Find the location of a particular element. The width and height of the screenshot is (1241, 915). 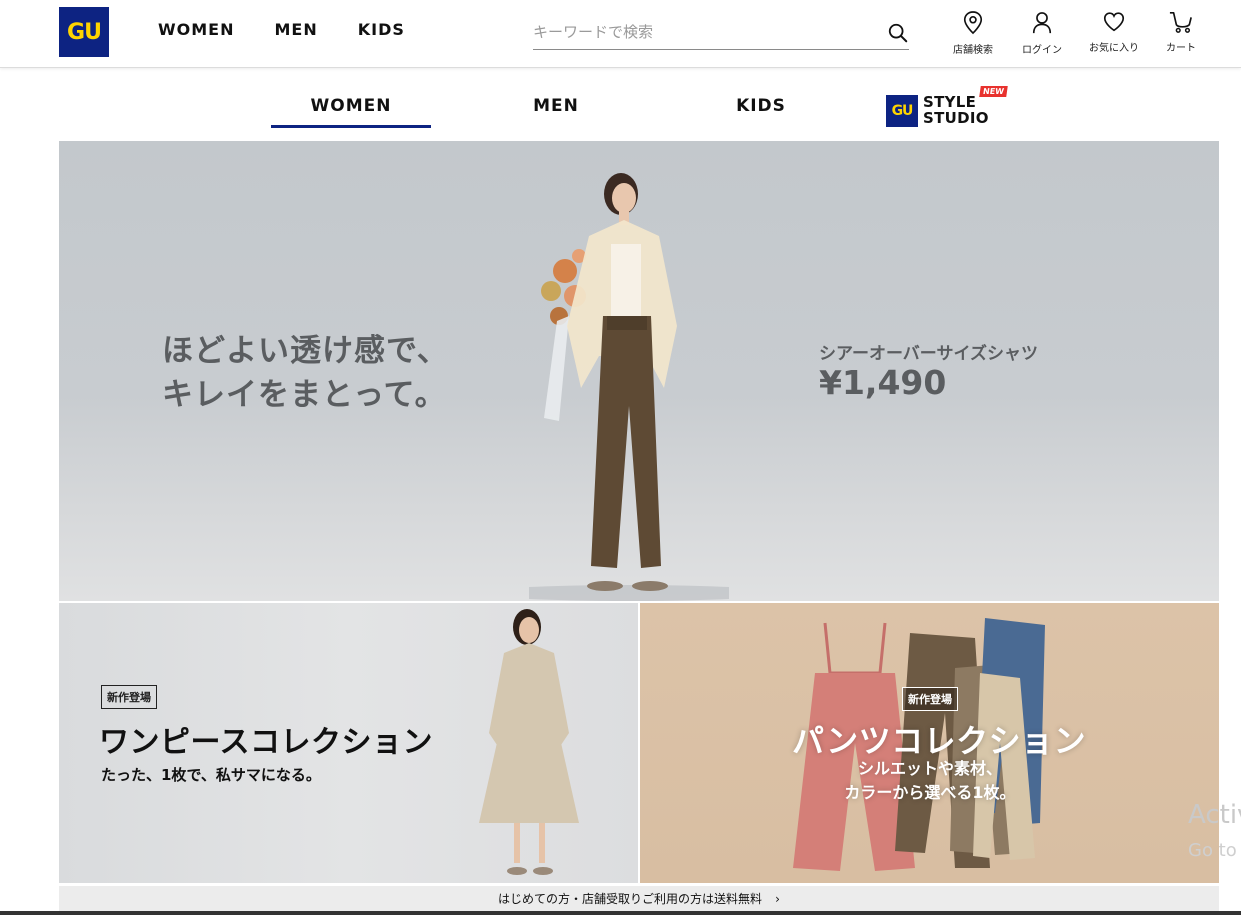

heart-icon is located at coordinates (1114, 22).